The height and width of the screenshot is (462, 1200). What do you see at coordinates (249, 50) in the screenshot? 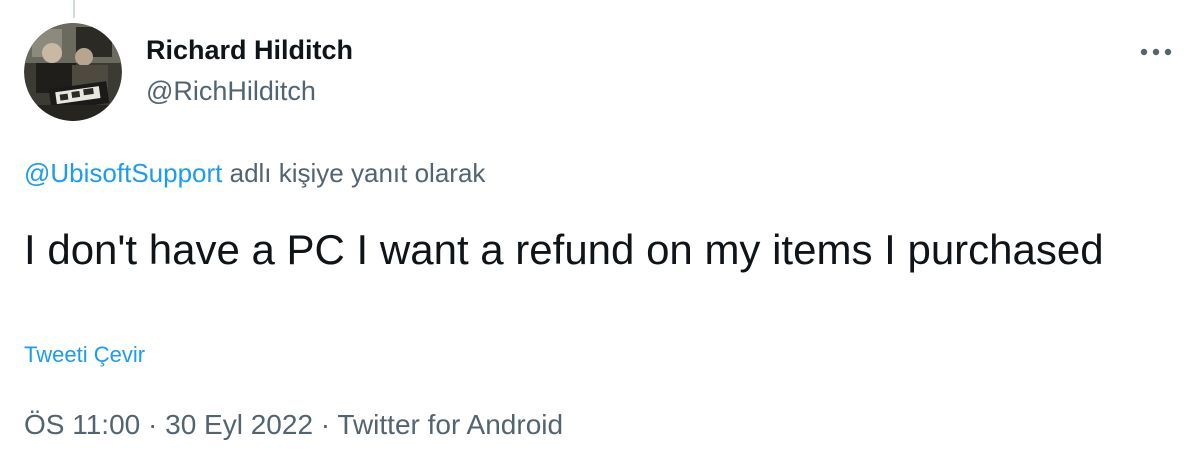
I see `author-display-name: Richard Hilditch` at bounding box center [249, 50].